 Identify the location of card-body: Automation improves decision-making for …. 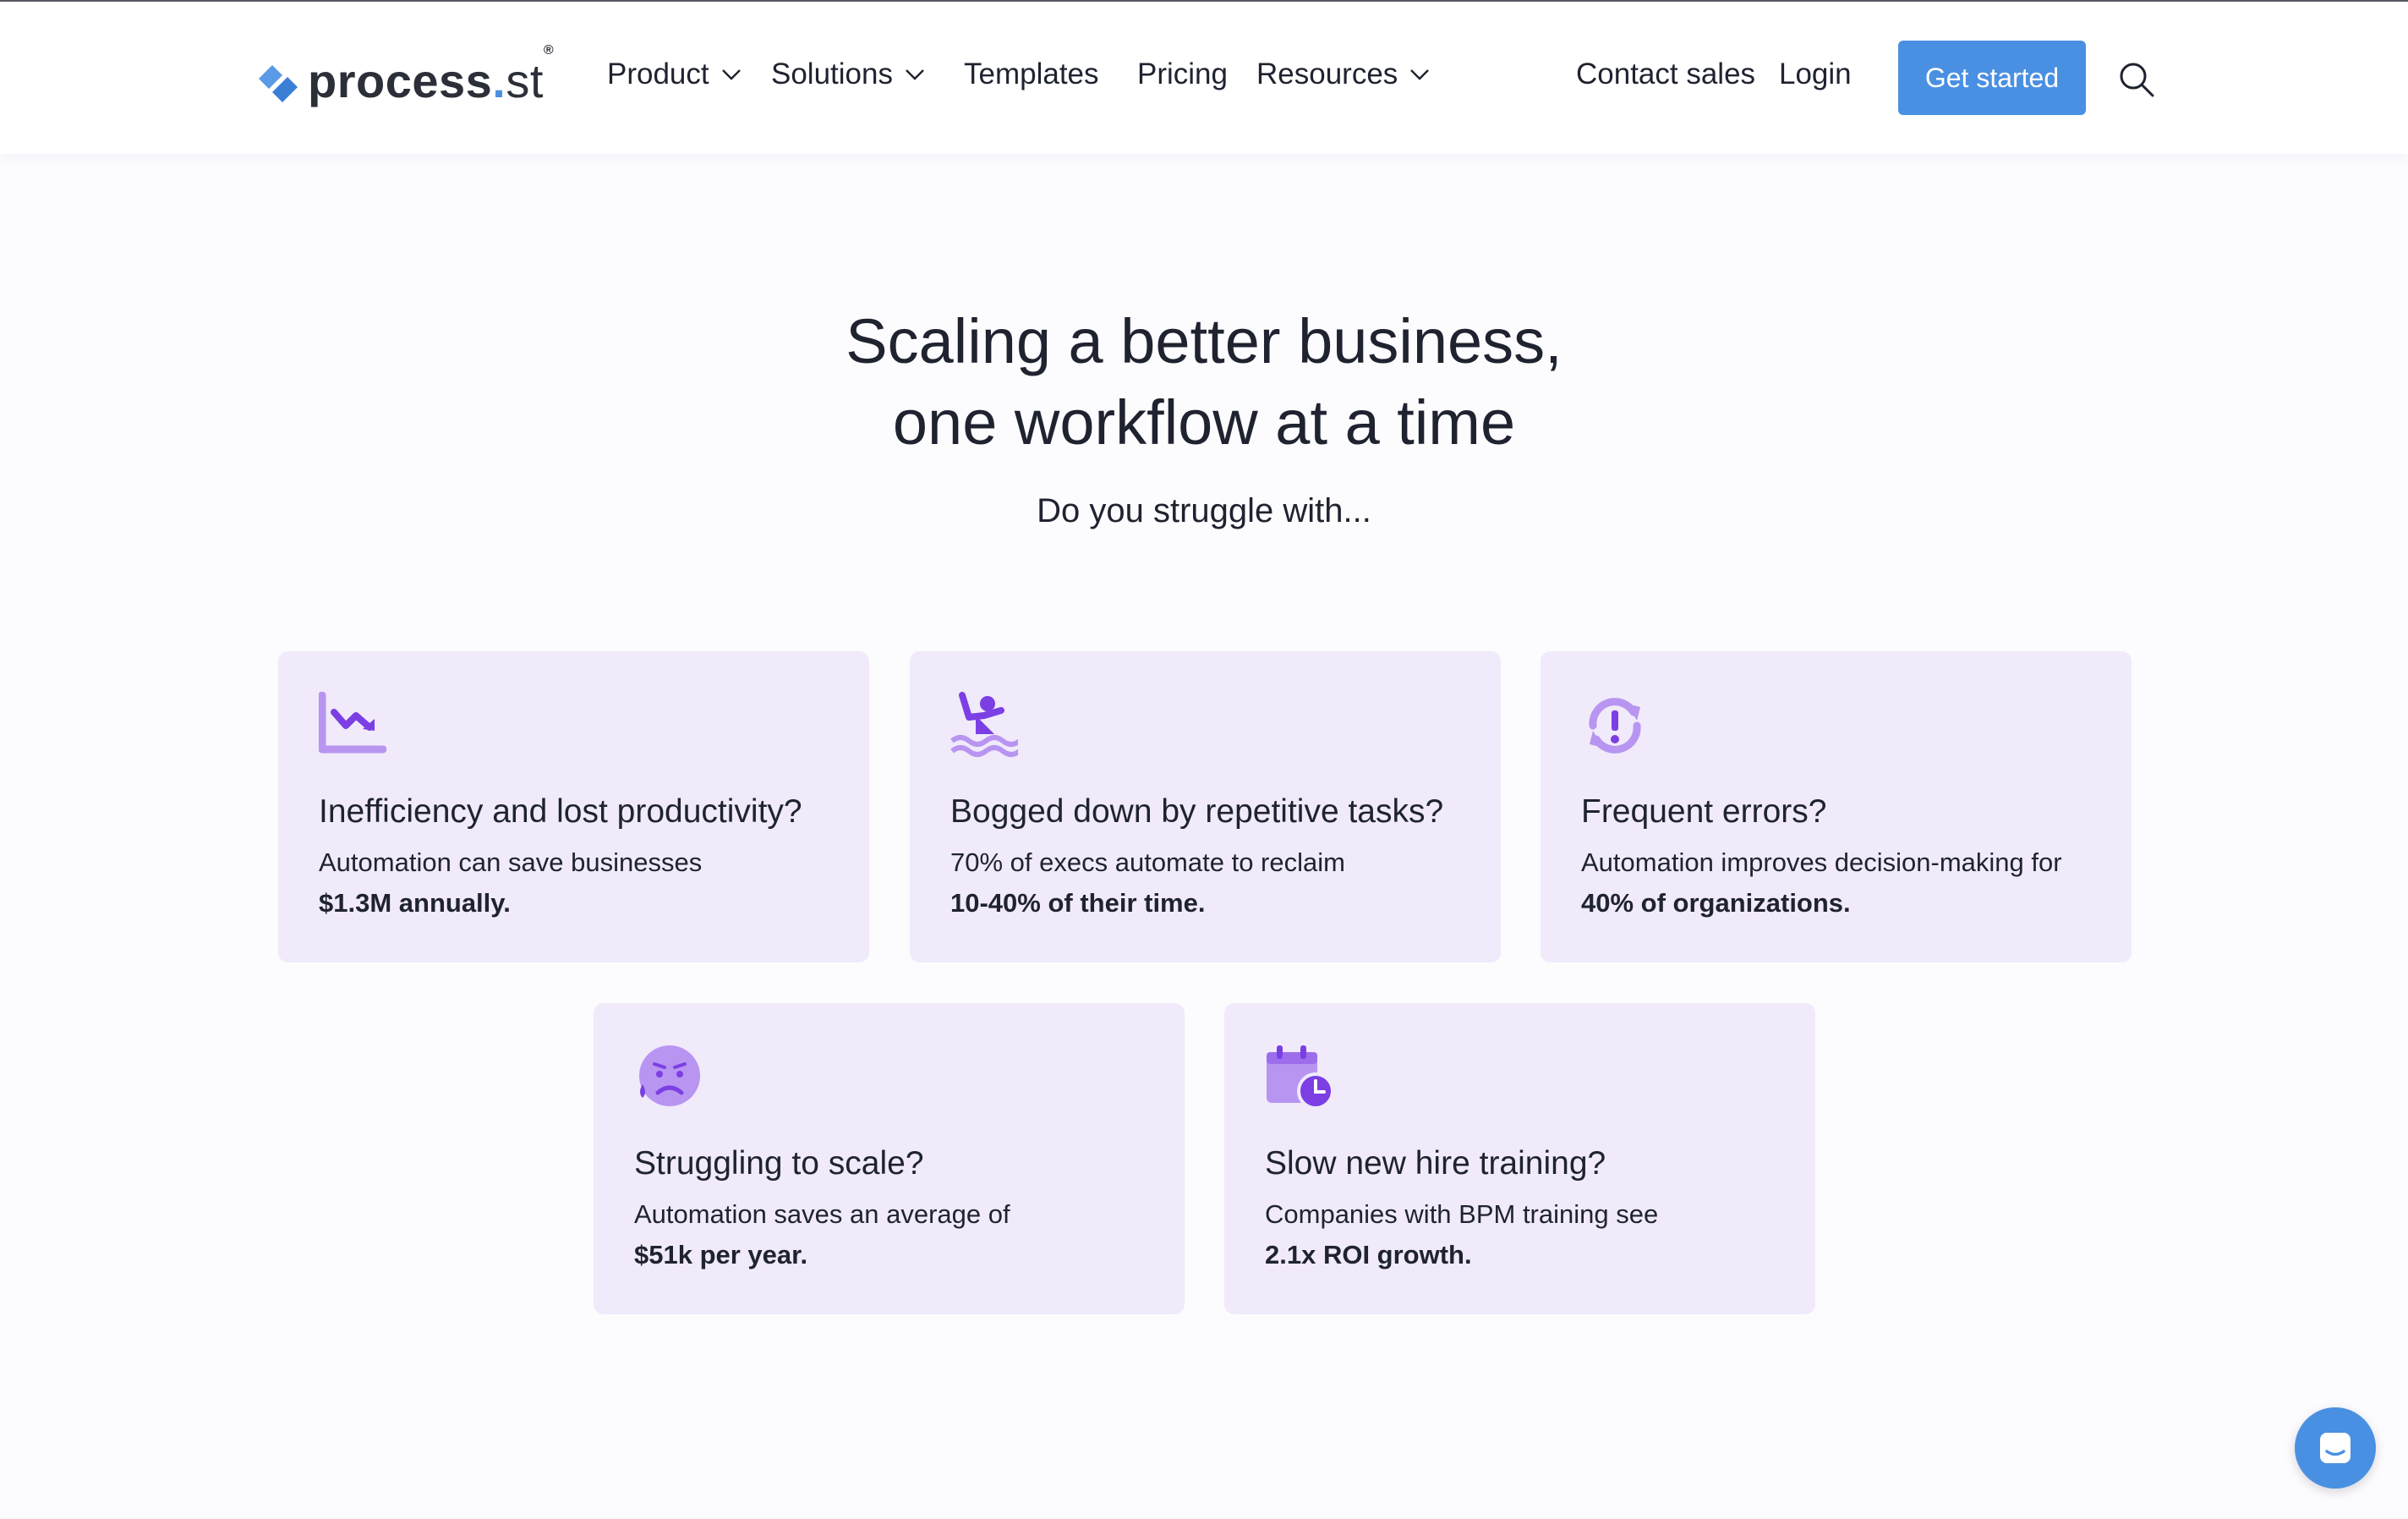
(1821, 882).